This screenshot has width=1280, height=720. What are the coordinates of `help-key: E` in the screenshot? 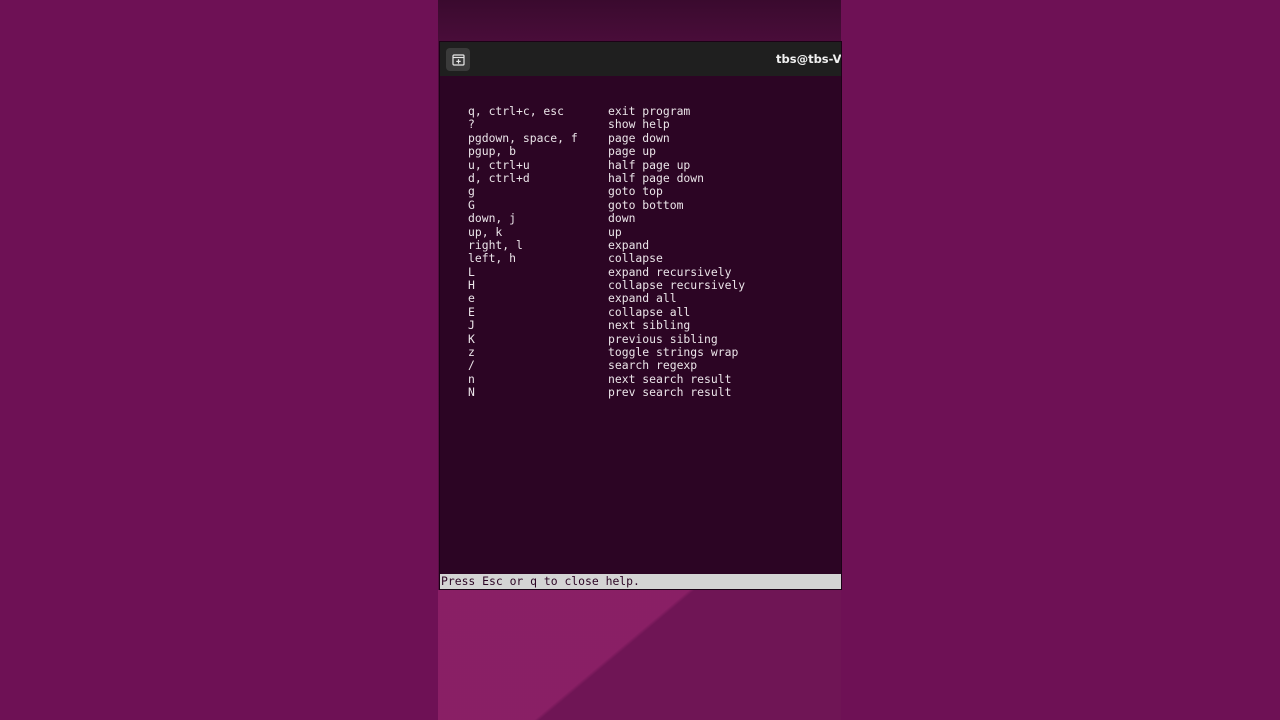 It's located at (471, 311).